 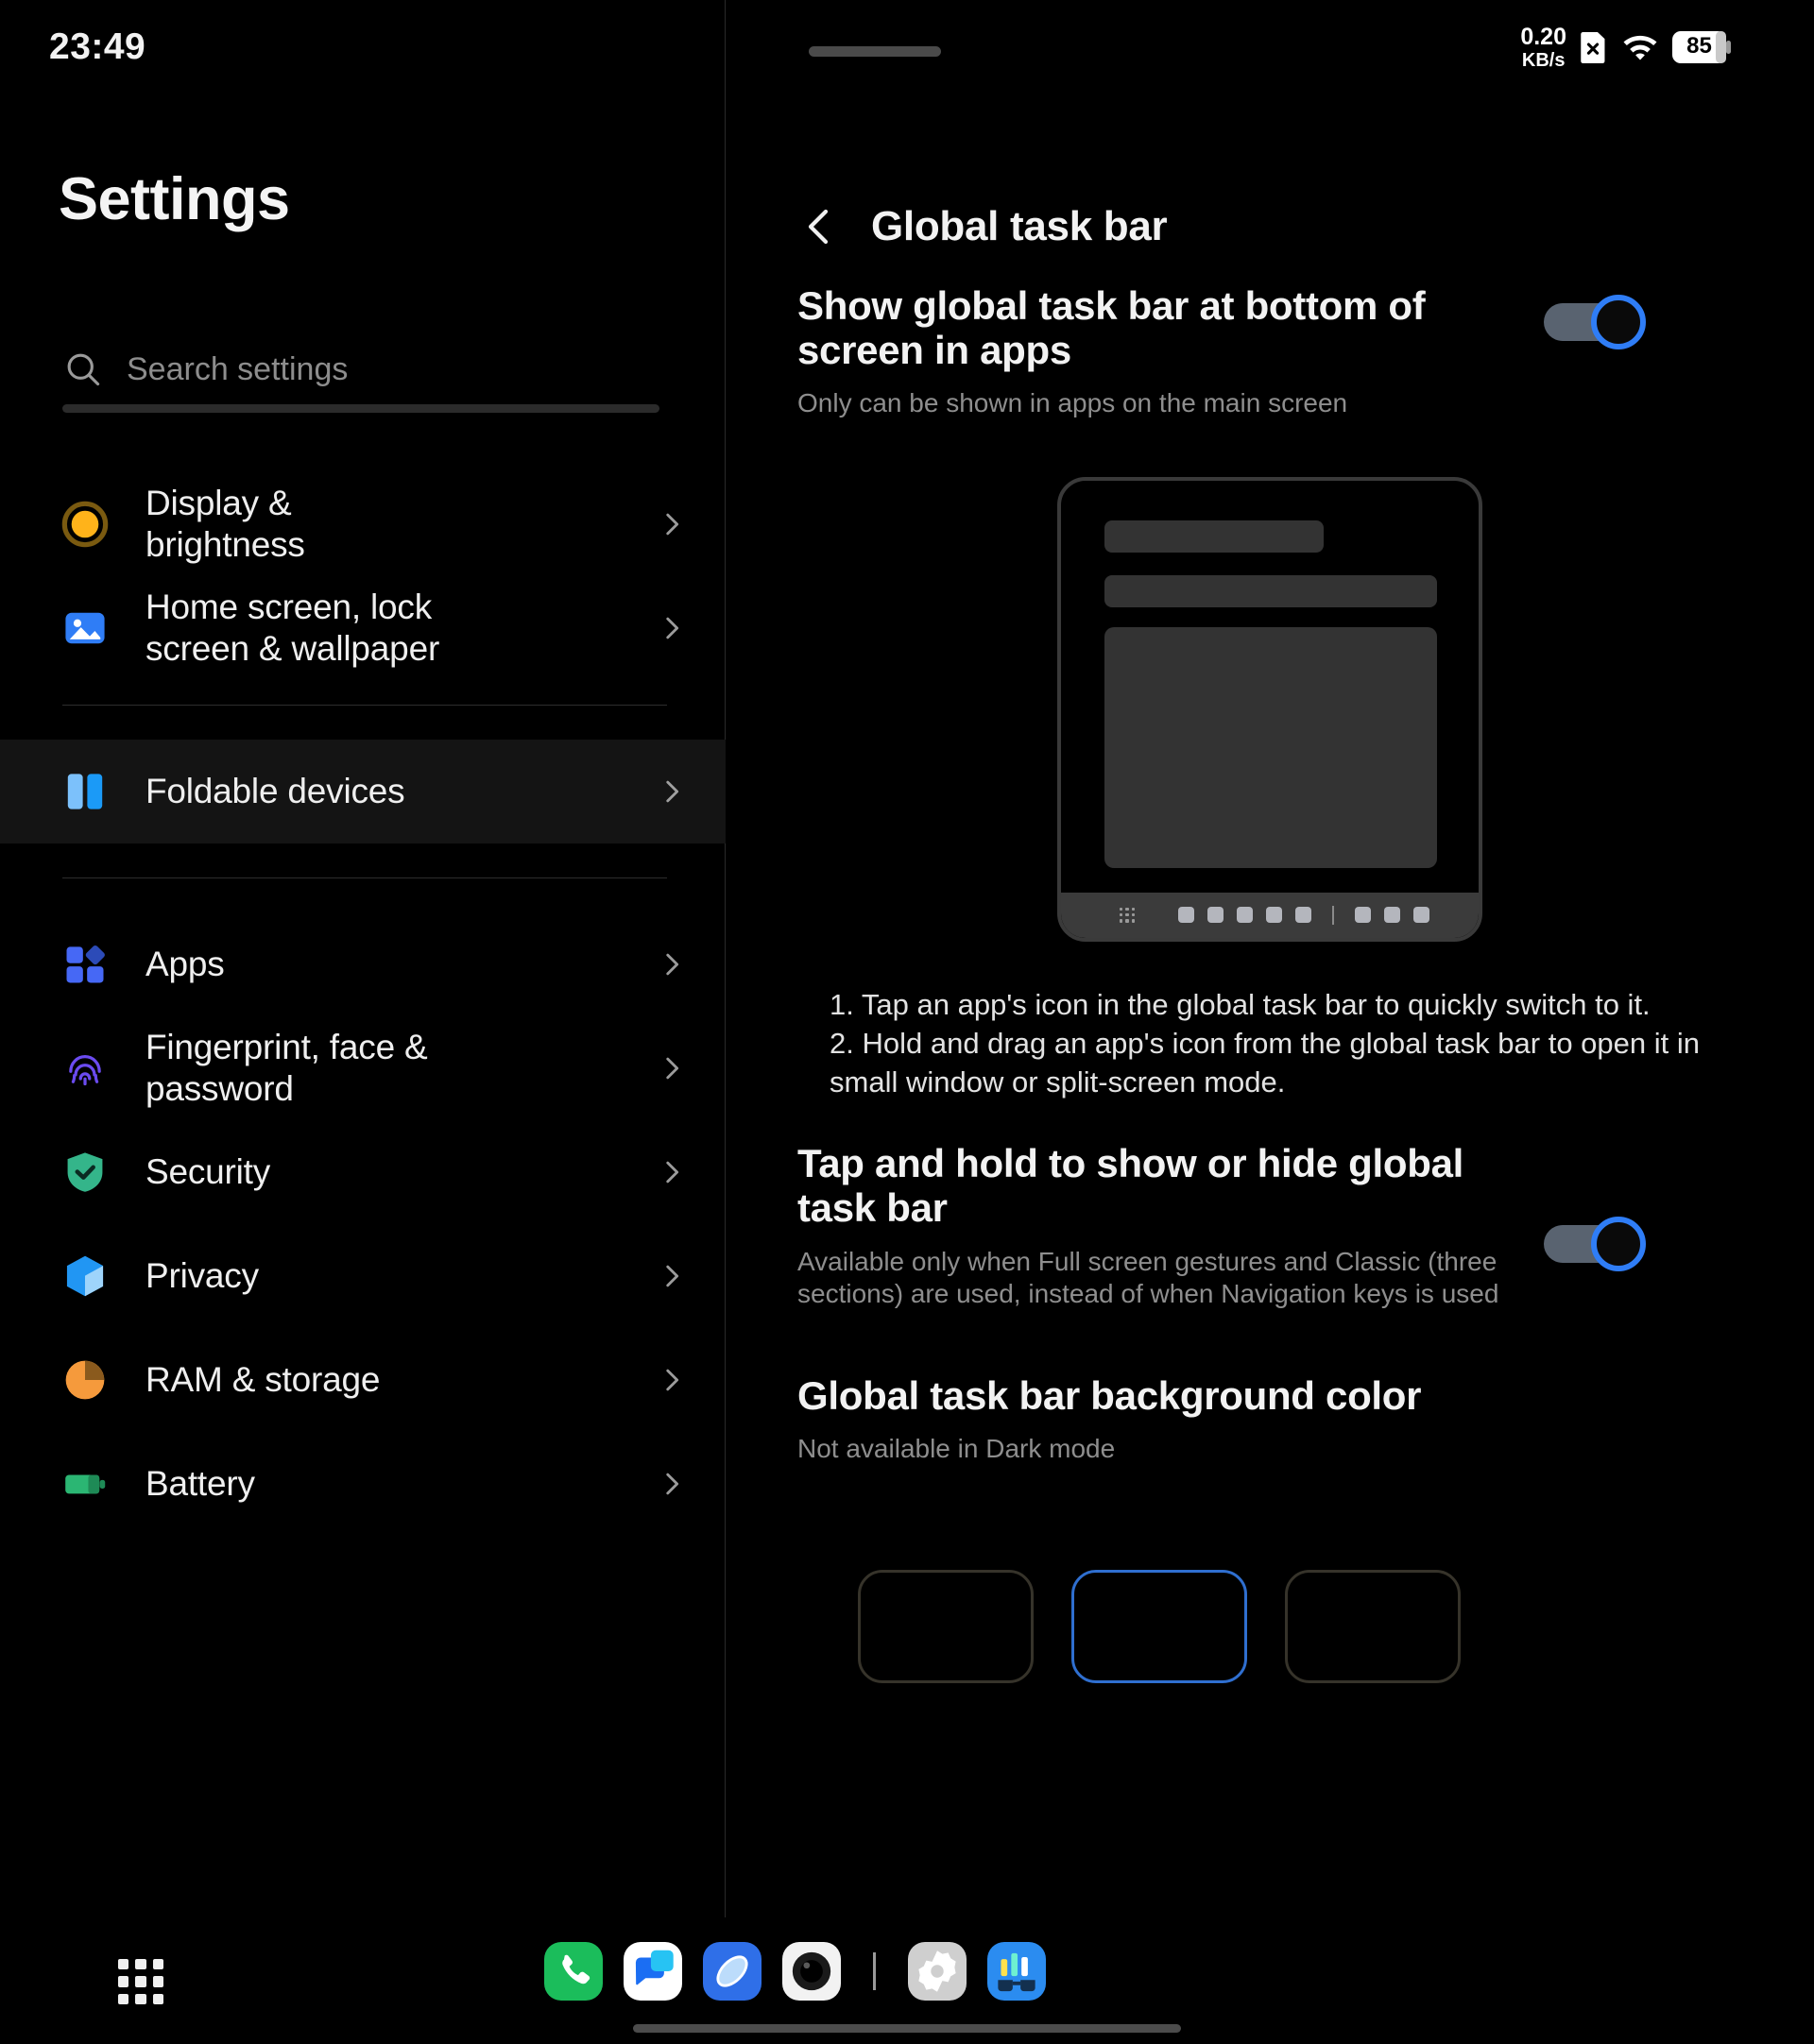 I want to click on sidebar-item-battery: Battery, so click(x=363, y=1484).